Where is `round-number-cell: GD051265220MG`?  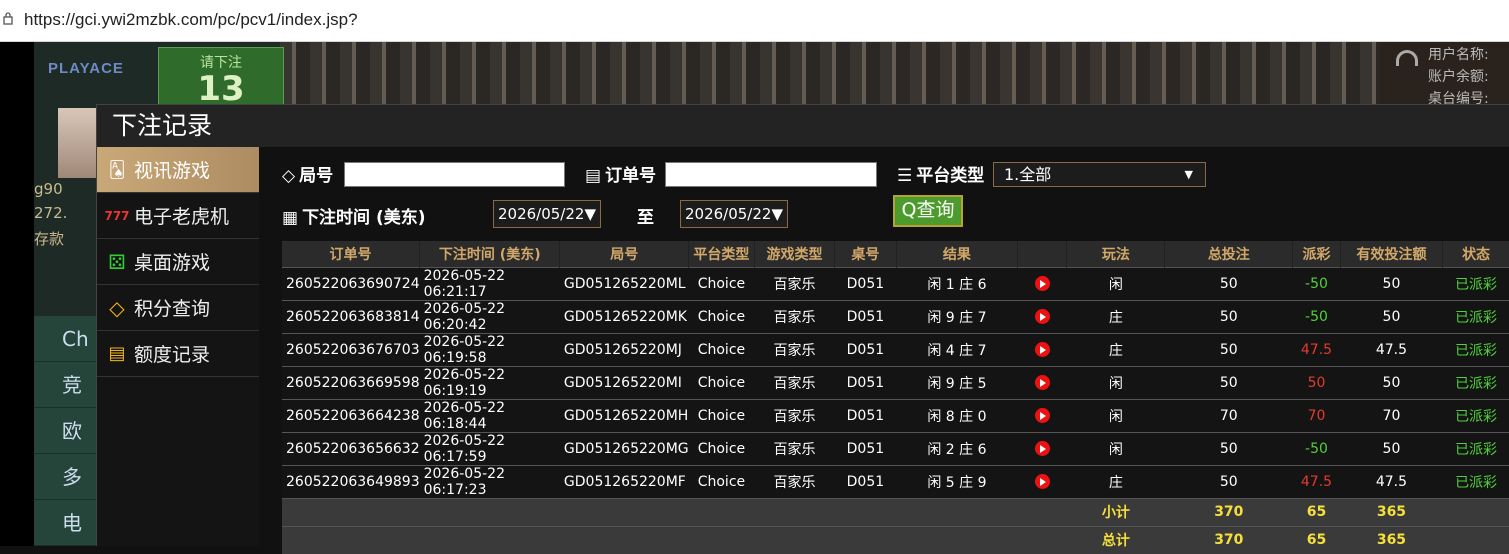 round-number-cell: GD051265220MG is located at coordinates (624, 448).